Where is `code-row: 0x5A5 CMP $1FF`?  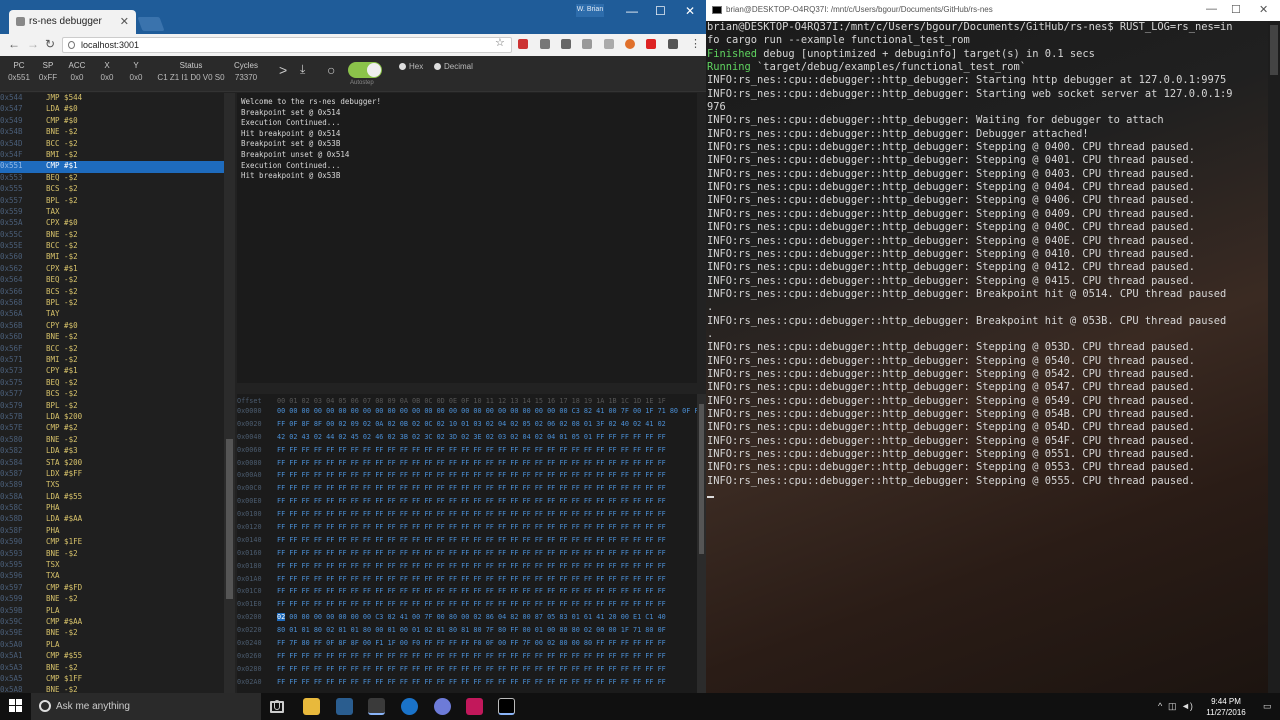
code-row: 0x5A5 CMP $1FF is located at coordinates (112, 679).